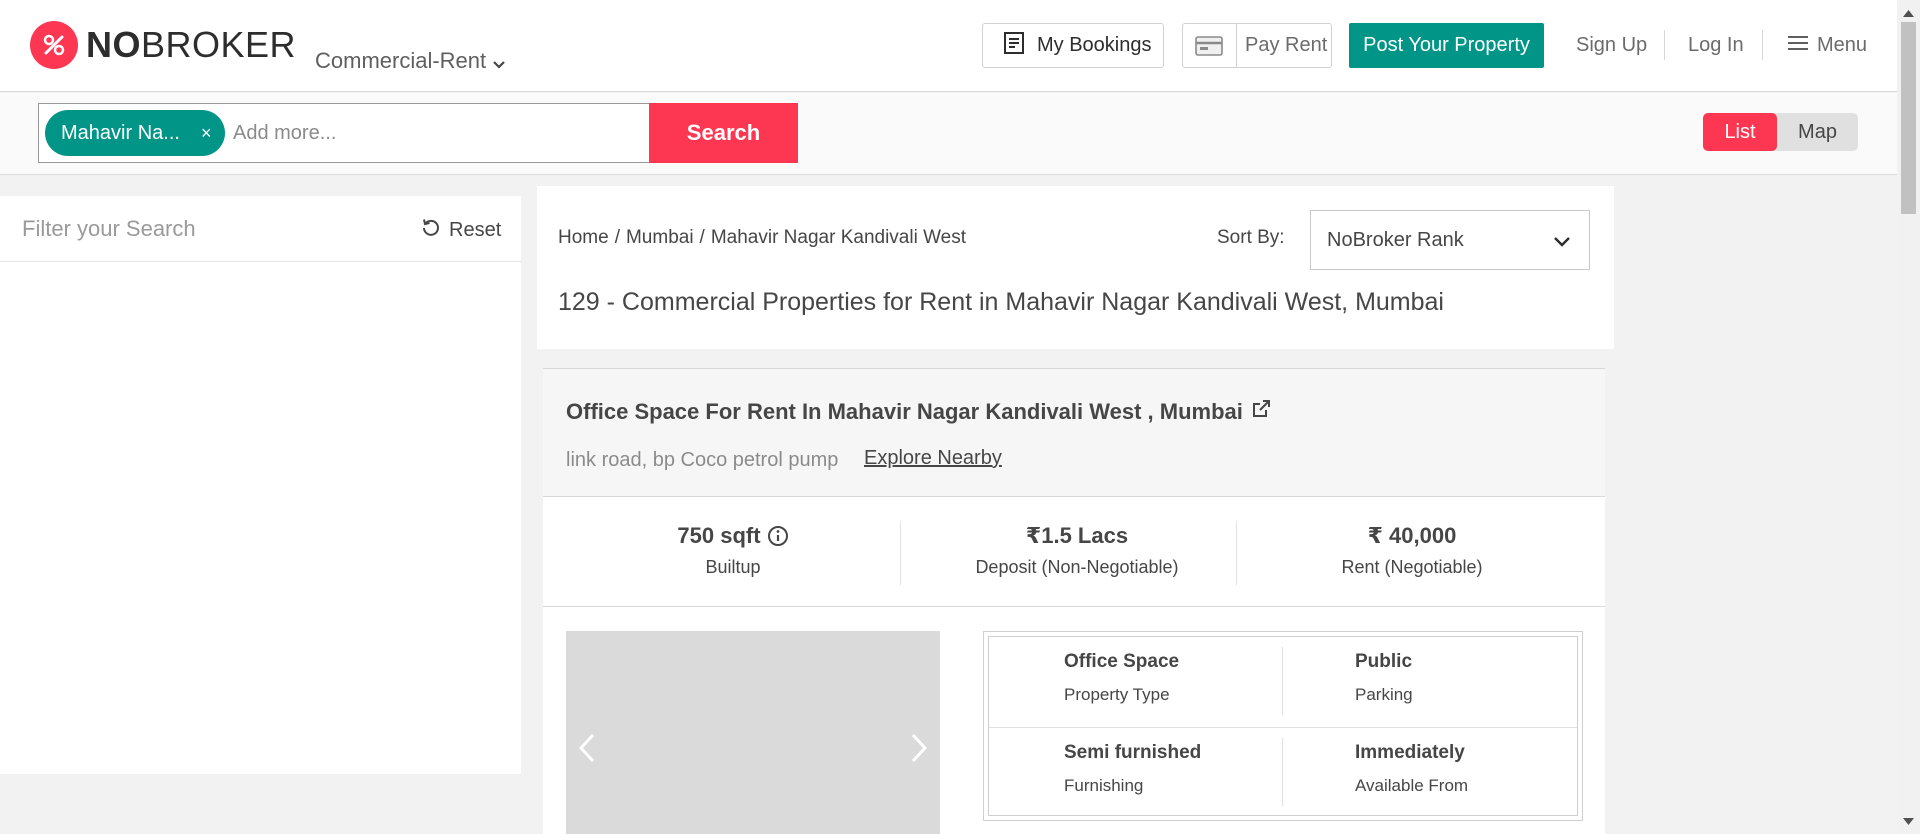 The height and width of the screenshot is (834, 1920). Describe the element at coordinates (1210, 45) in the screenshot. I see `card-icon` at that location.